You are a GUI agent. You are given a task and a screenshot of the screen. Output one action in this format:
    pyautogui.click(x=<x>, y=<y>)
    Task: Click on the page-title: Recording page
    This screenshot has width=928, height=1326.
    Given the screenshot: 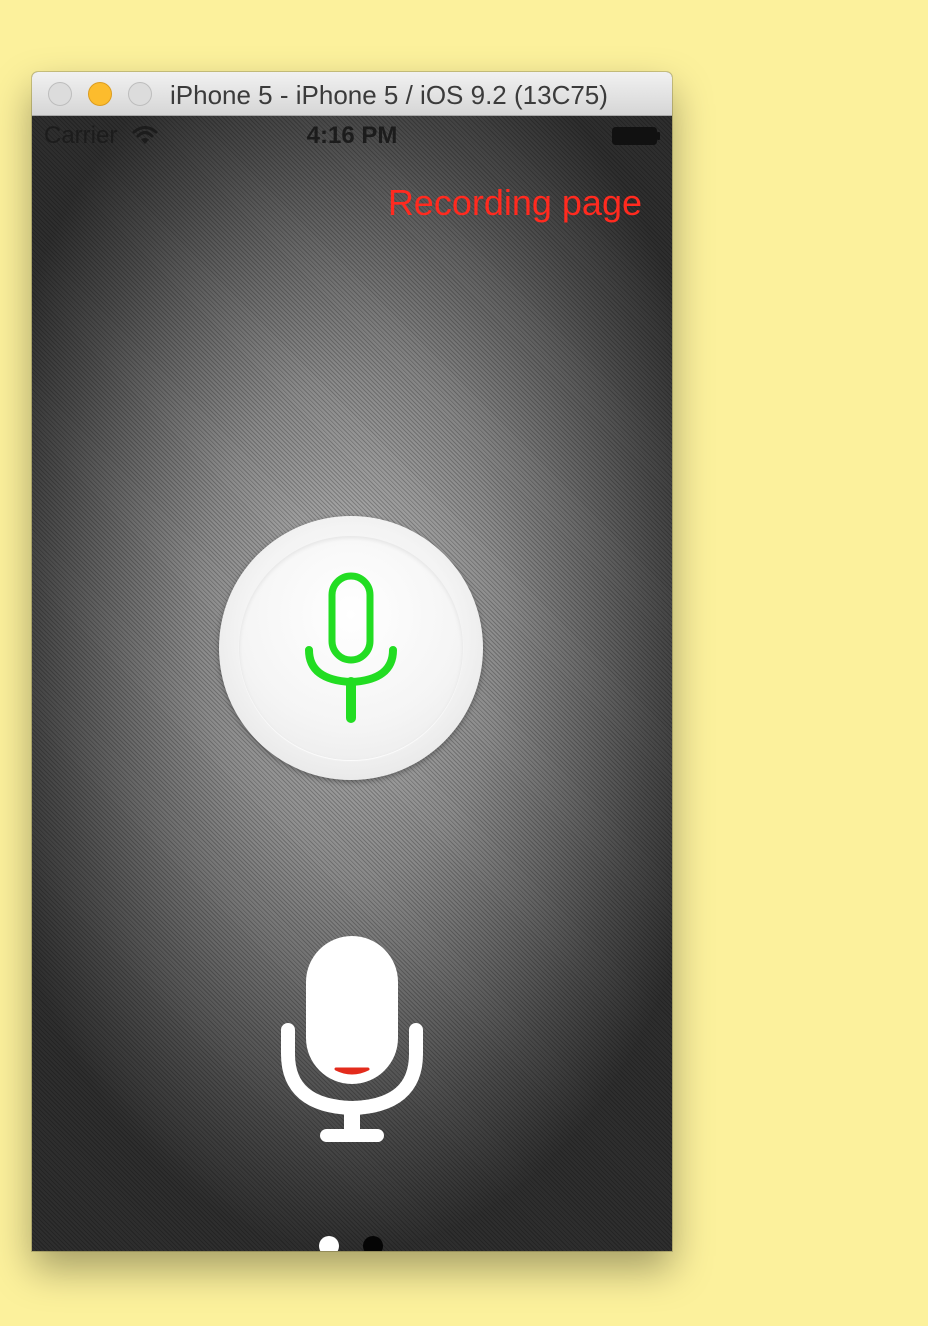 What is the action you would take?
    pyautogui.click(x=514, y=202)
    